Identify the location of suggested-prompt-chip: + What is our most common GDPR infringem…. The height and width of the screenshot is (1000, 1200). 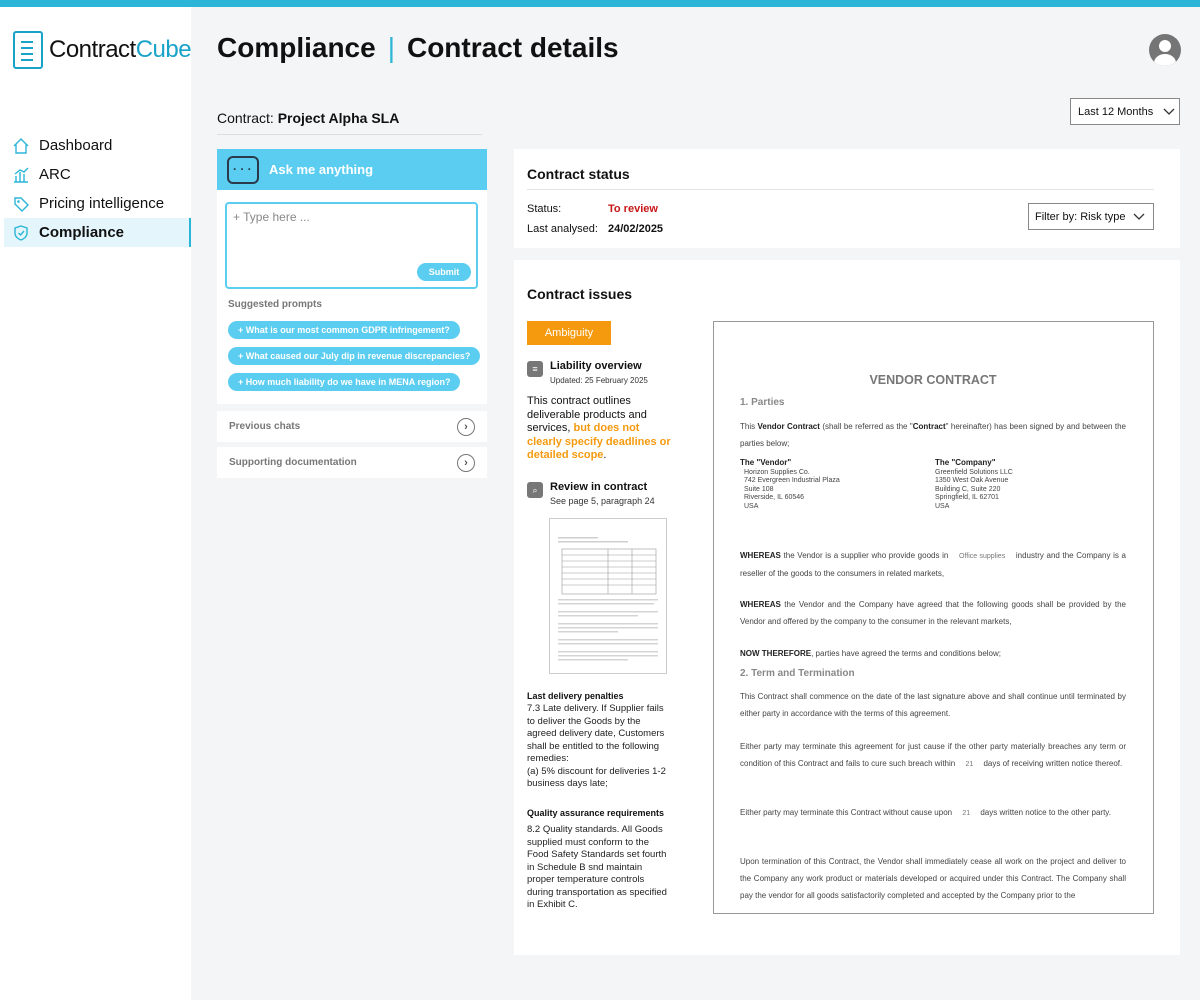
(344, 330).